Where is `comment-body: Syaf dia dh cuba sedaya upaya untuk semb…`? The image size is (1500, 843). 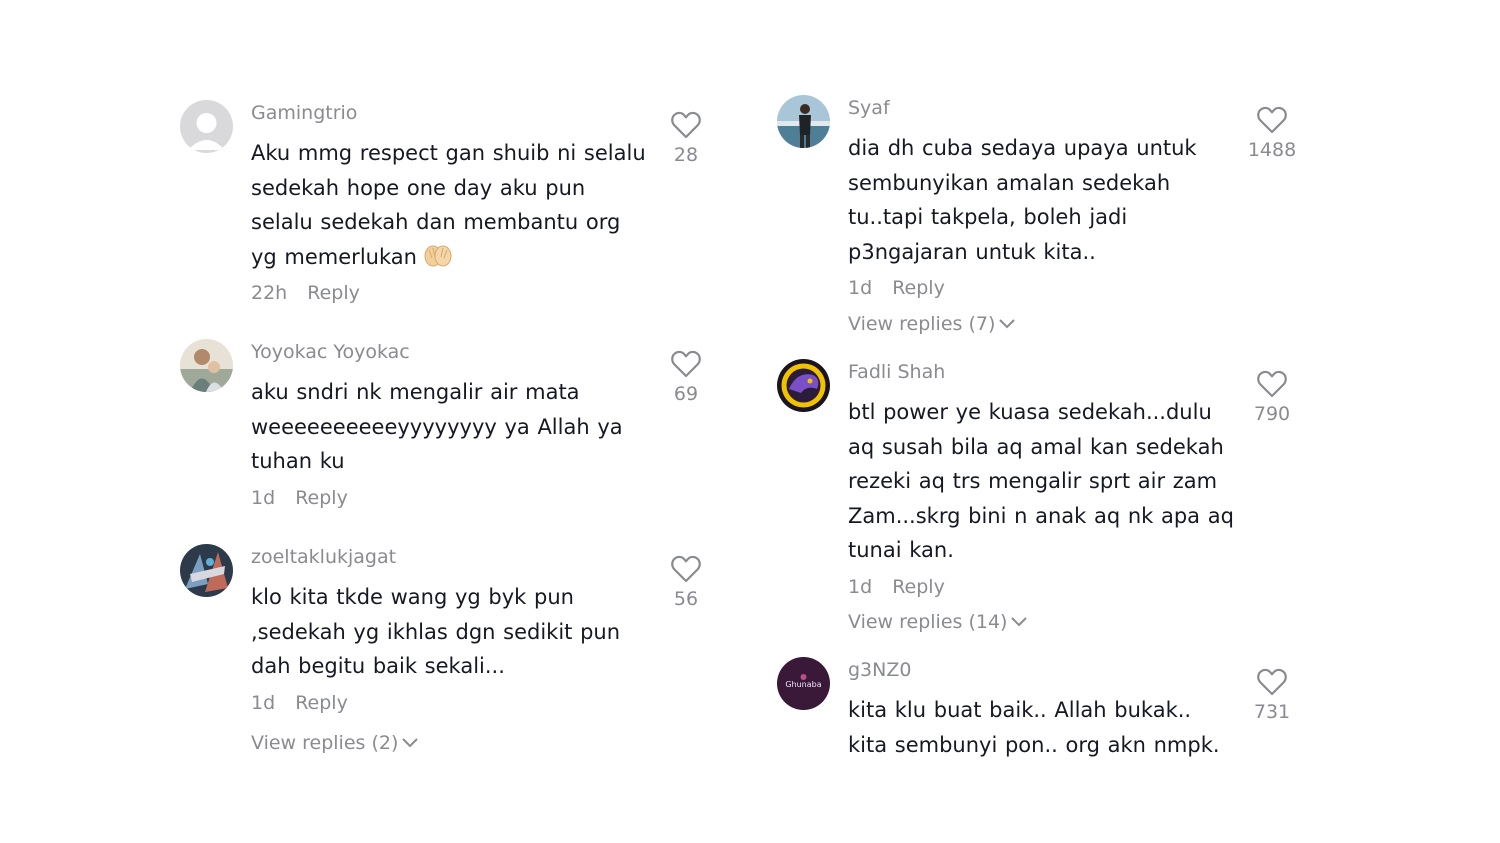 comment-body: Syaf dia dh cuba sedaya upaya untuk semb… is located at coordinates (1048, 198).